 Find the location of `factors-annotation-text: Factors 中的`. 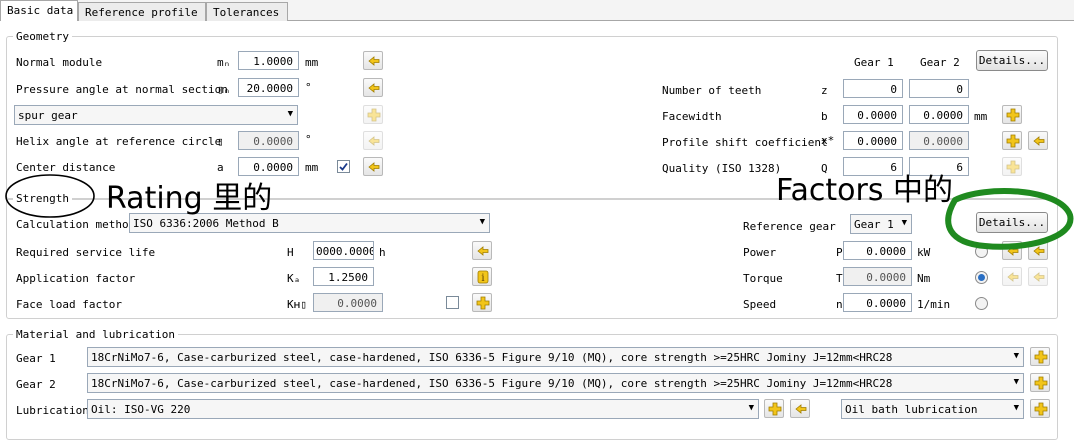

factors-annotation-text: Factors 中的 is located at coordinates (864, 190).